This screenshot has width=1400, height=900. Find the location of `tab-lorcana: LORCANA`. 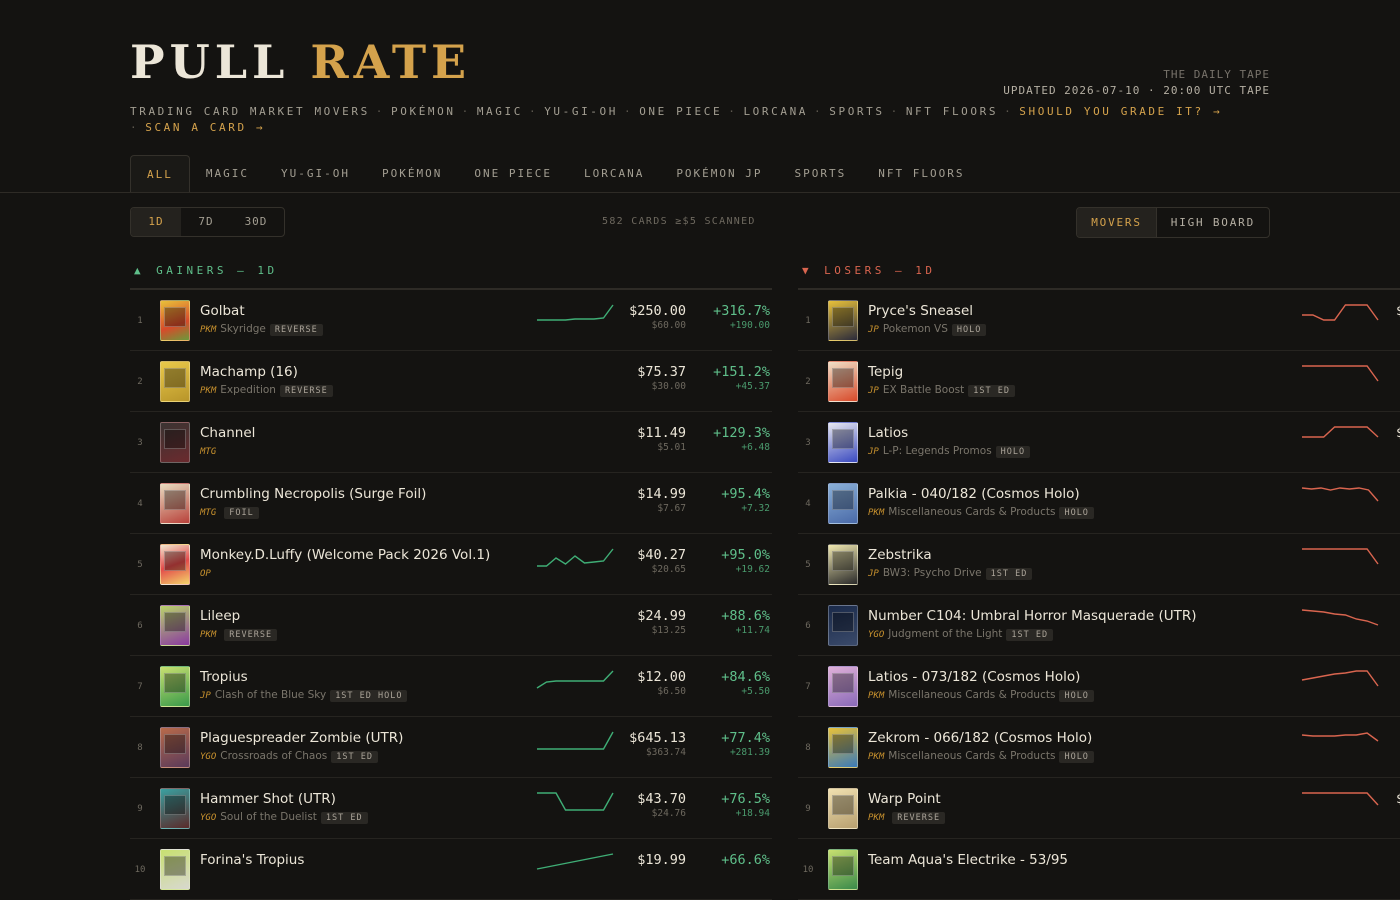

tab-lorcana: LORCANA is located at coordinates (614, 173).